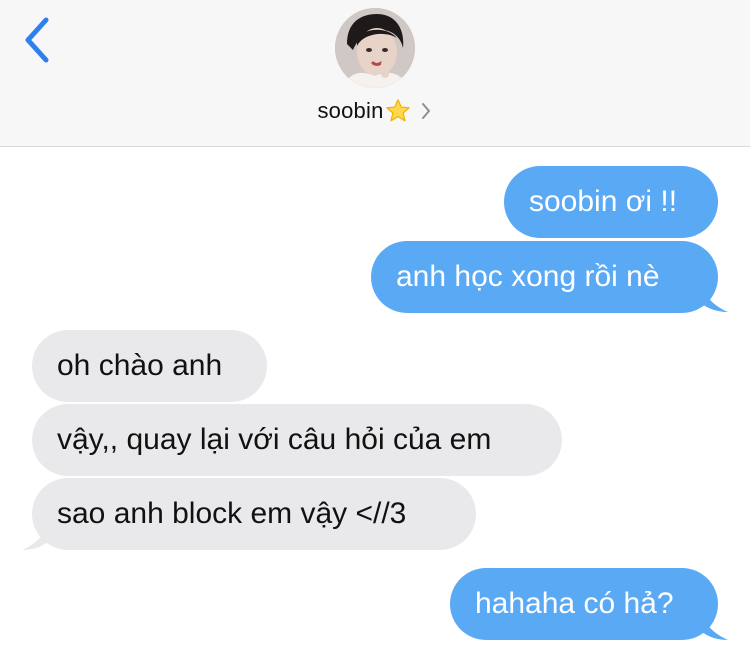 This screenshot has height=669, width=750. I want to click on message-bubble-sent: anh học xong rồi nè, so click(544, 277).